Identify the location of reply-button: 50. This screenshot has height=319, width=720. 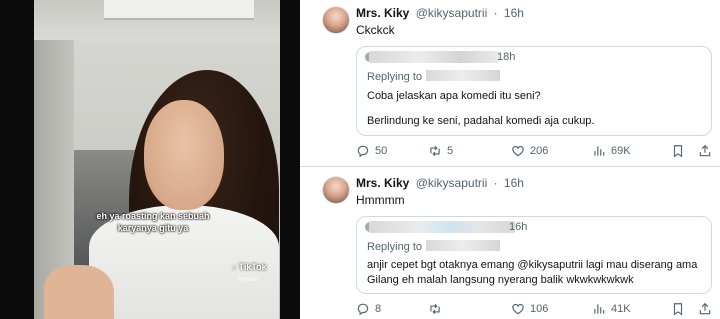
(371, 151).